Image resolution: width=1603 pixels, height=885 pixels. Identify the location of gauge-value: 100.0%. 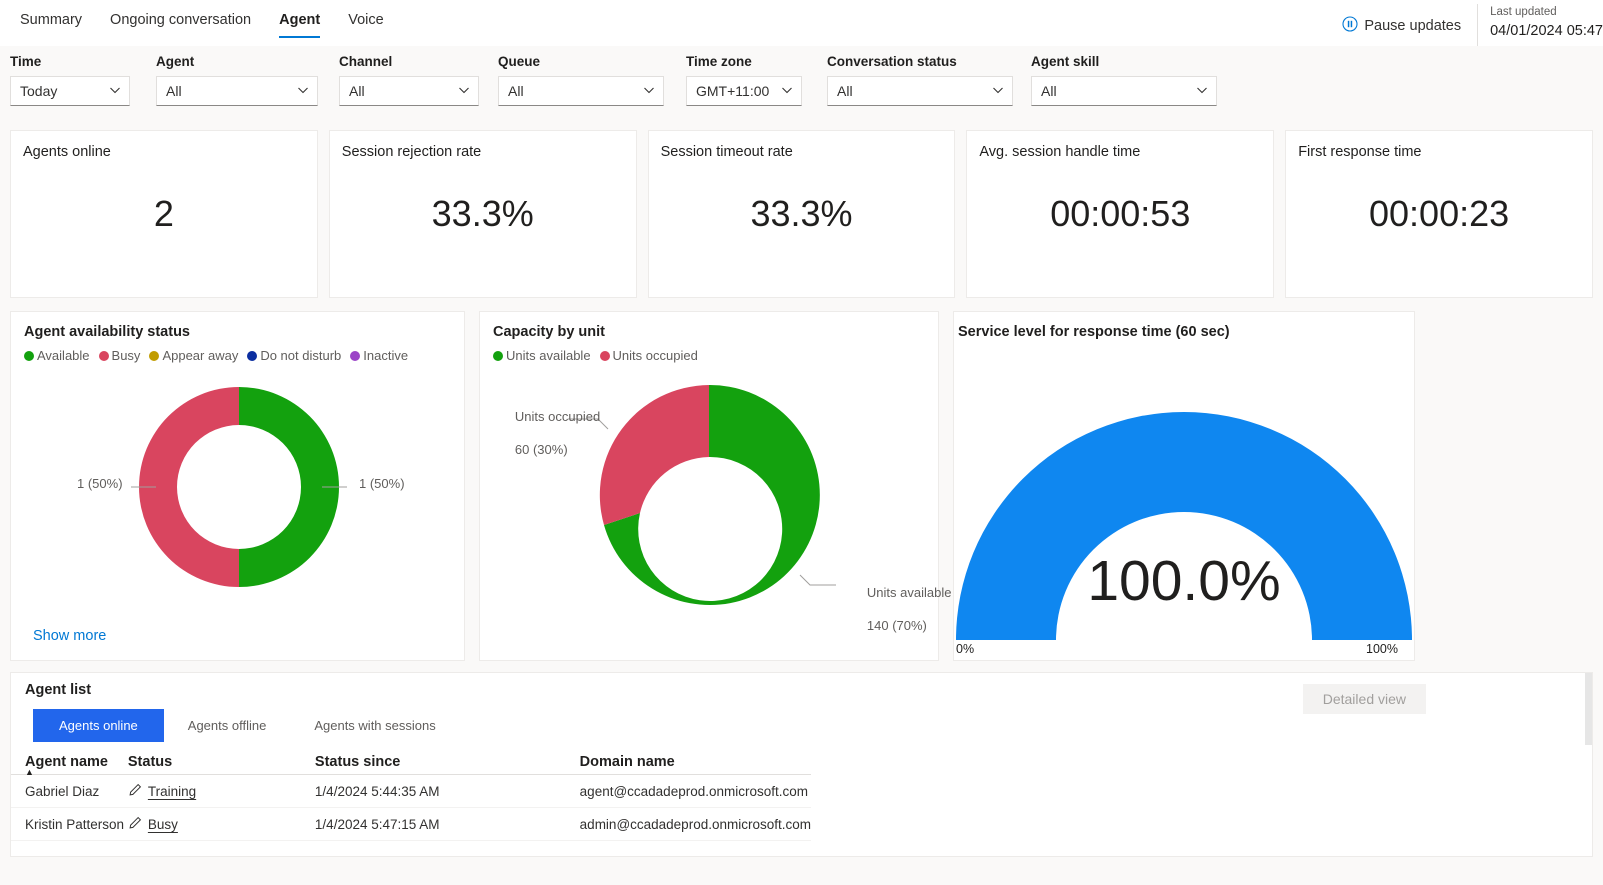
(1184, 581).